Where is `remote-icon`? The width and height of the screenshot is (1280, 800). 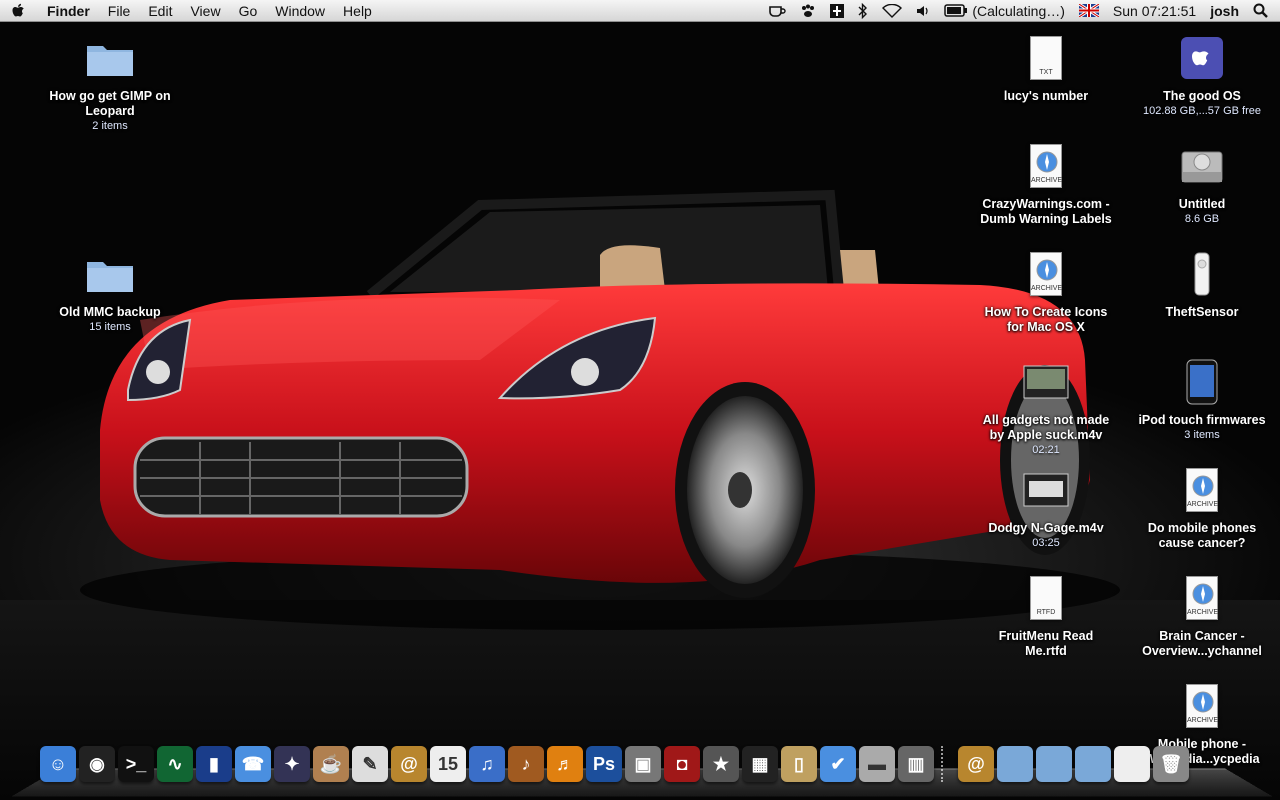 remote-icon is located at coordinates (1202, 274).